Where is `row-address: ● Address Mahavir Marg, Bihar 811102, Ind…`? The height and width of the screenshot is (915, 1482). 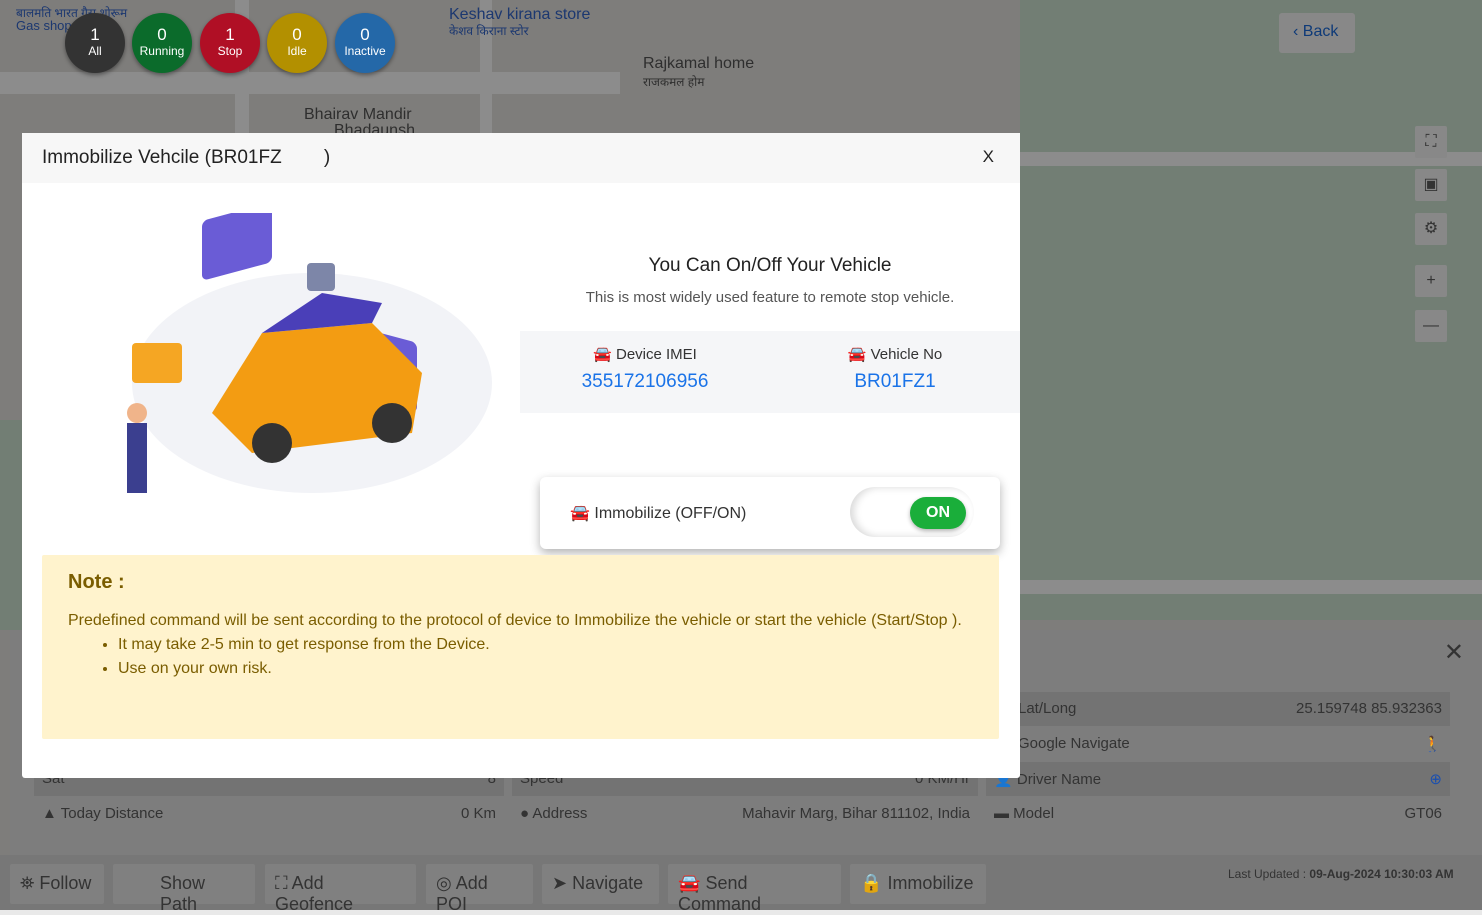
row-address: ● Address Mahavir Marg, Bihar 811102, Ind… is located at coordinates (745, 814).